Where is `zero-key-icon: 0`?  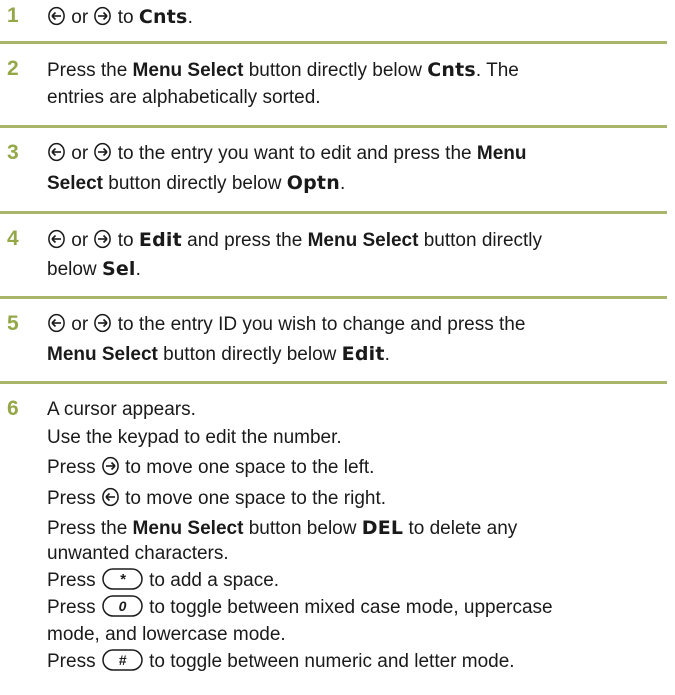 zero-key-icon: 0 is located at coordinates (122, 606).